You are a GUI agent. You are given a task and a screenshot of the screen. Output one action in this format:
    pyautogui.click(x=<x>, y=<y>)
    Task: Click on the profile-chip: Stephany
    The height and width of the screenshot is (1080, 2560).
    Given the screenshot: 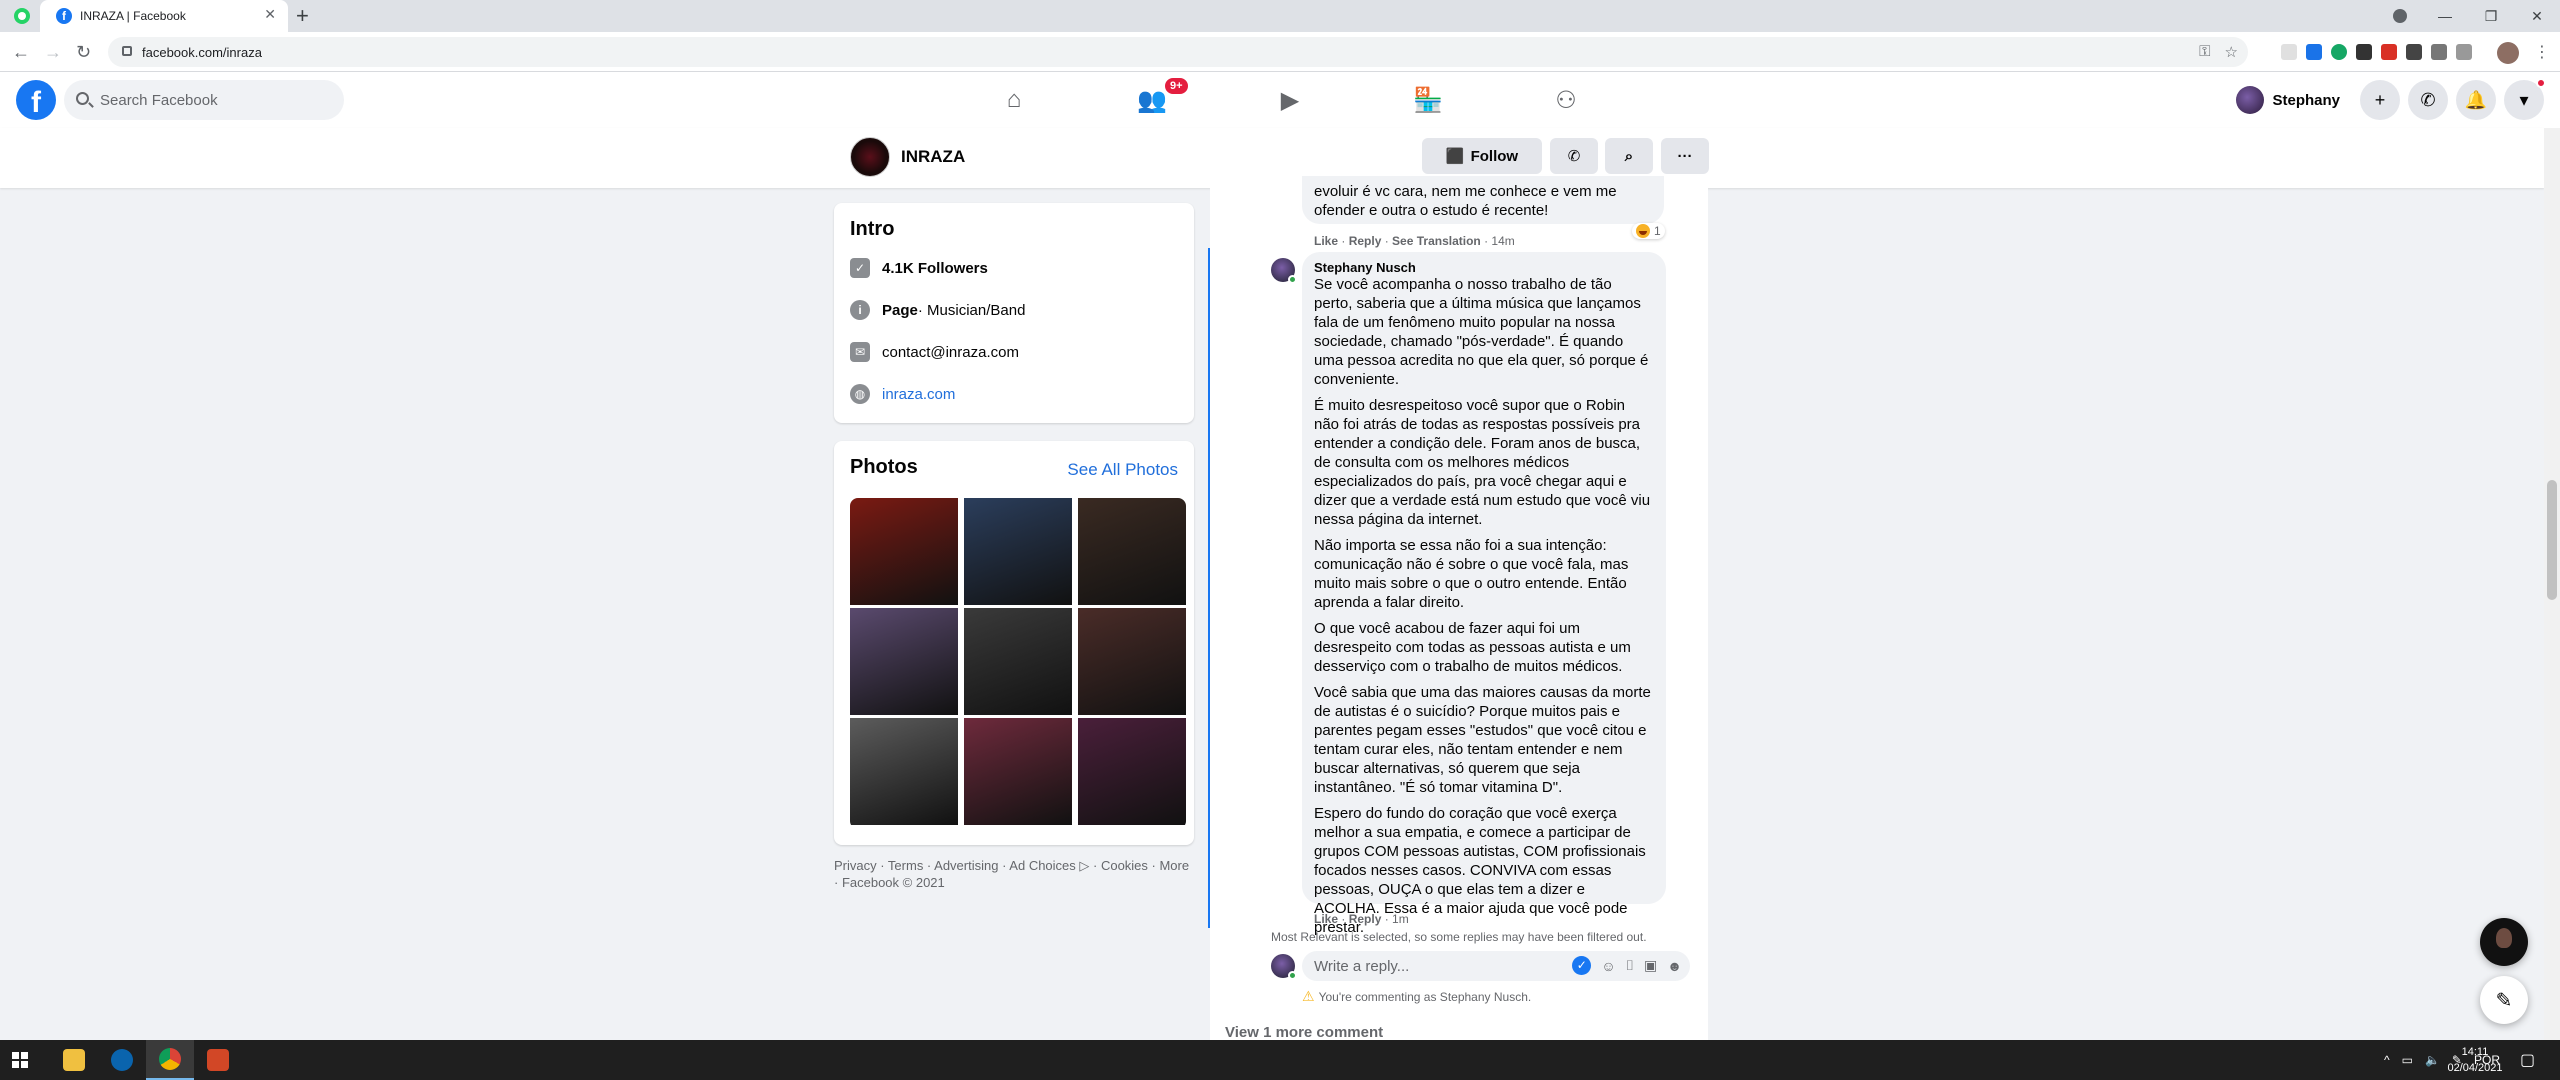 What is the action you would take?
    pyautogui.click(x=2292, y=100)
    